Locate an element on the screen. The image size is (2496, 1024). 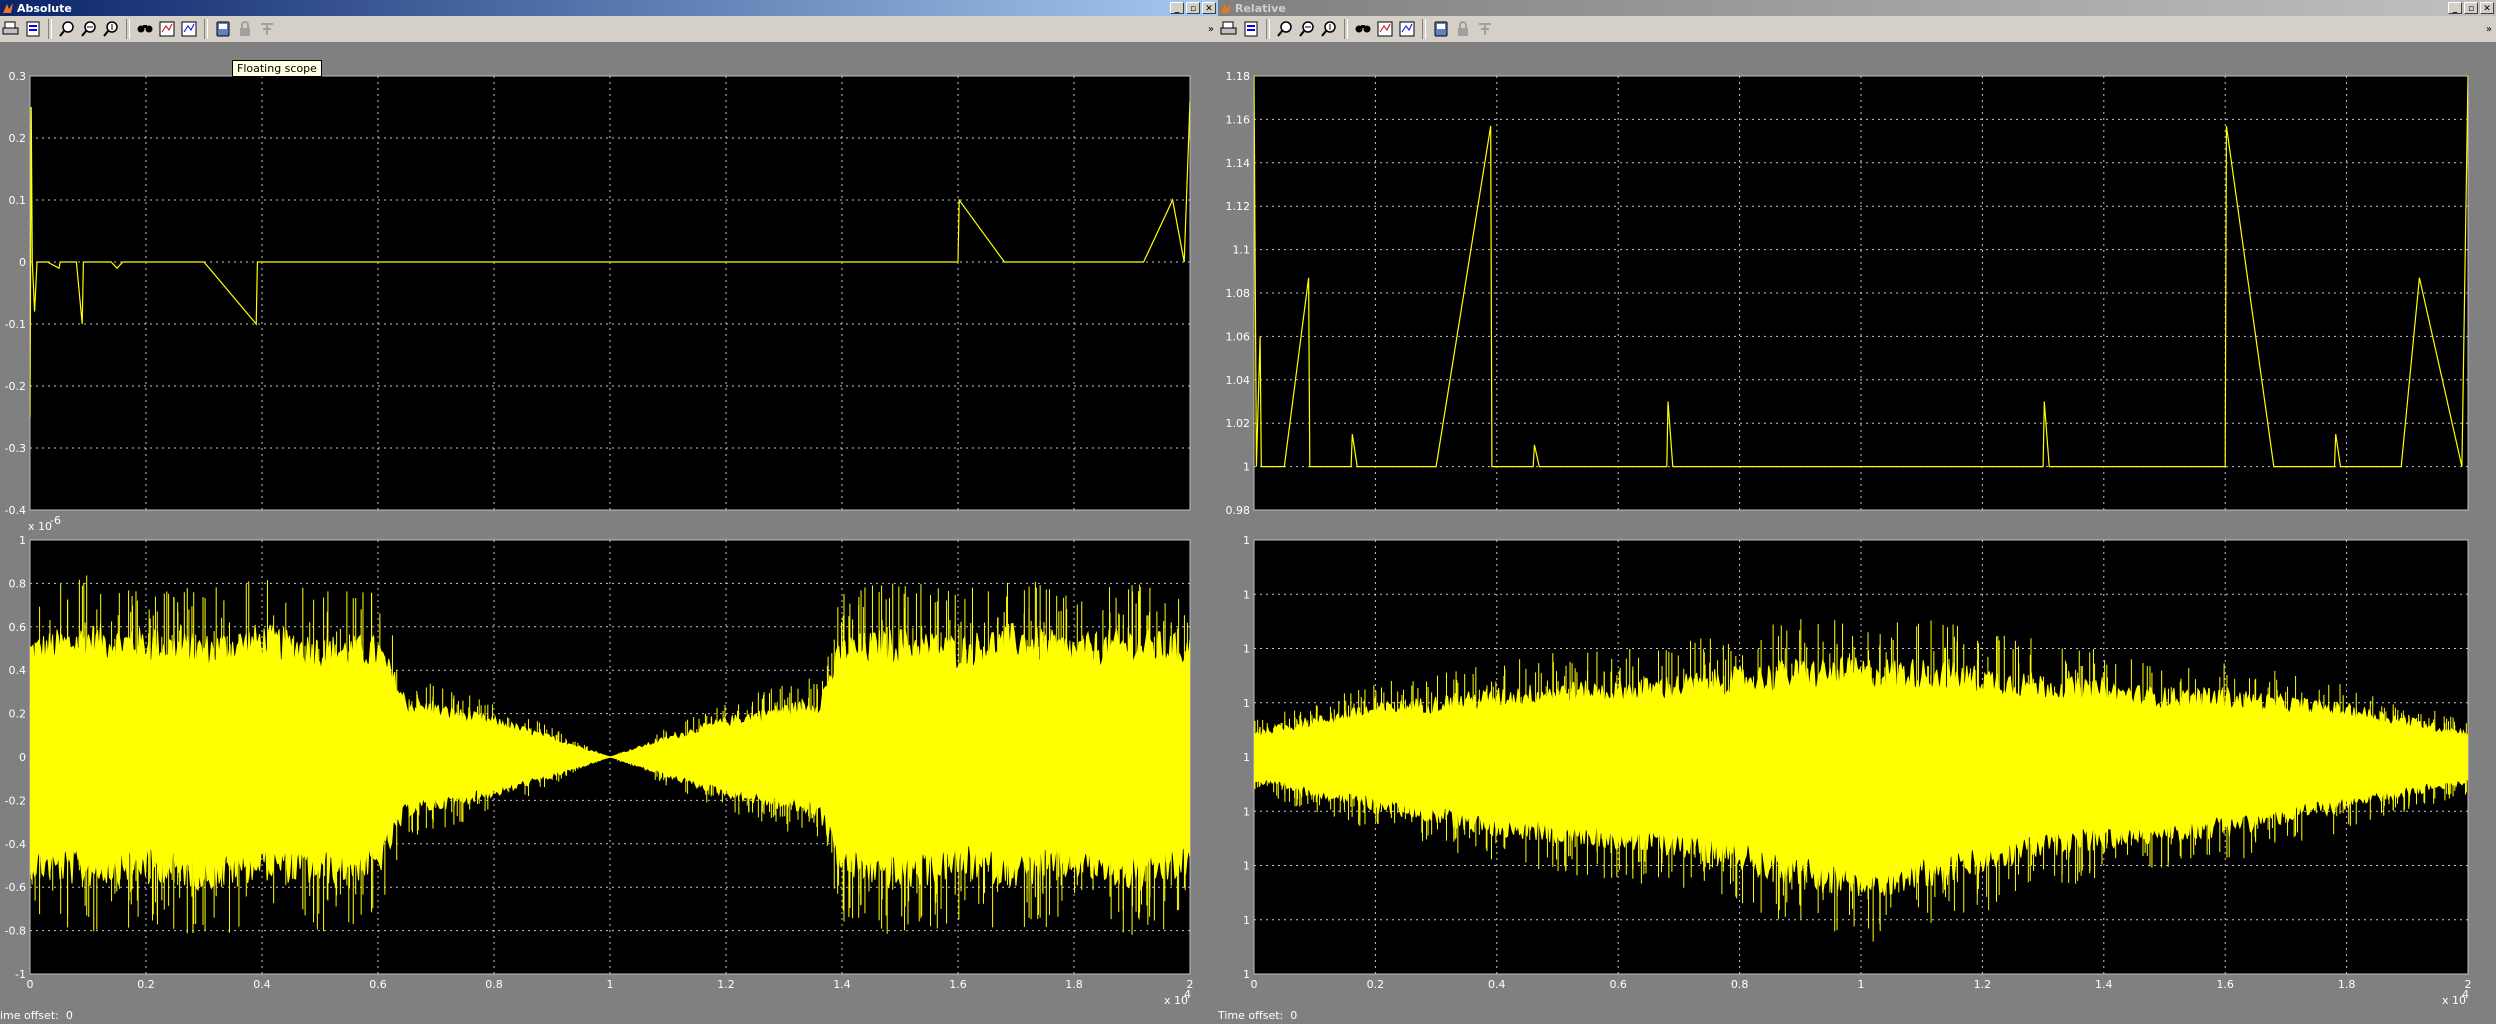
y-tick-label: 0.3 is located at coordinates (18, 76).